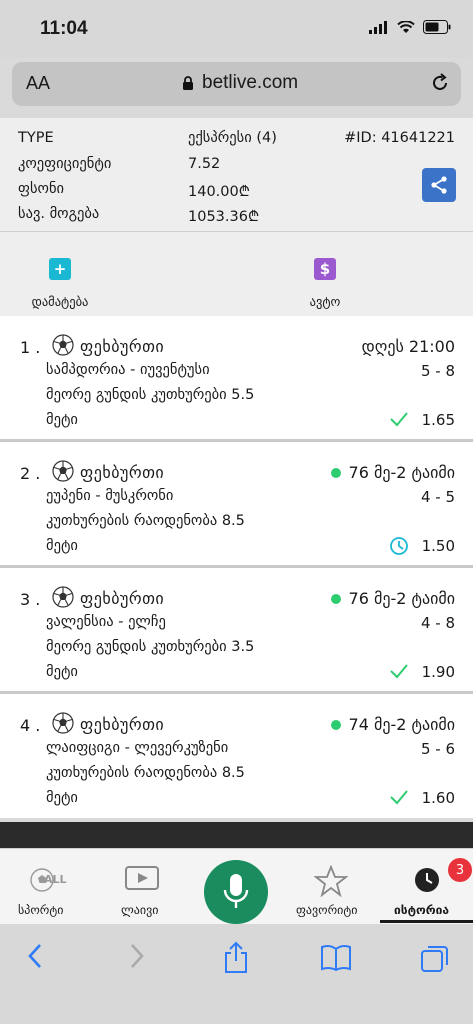 The height and width of the screenshot is (1024, 473). What do you see at coordinates (435, 958) in the screenshot?
I see `tabs-icon` at bounding box center [435, 958].